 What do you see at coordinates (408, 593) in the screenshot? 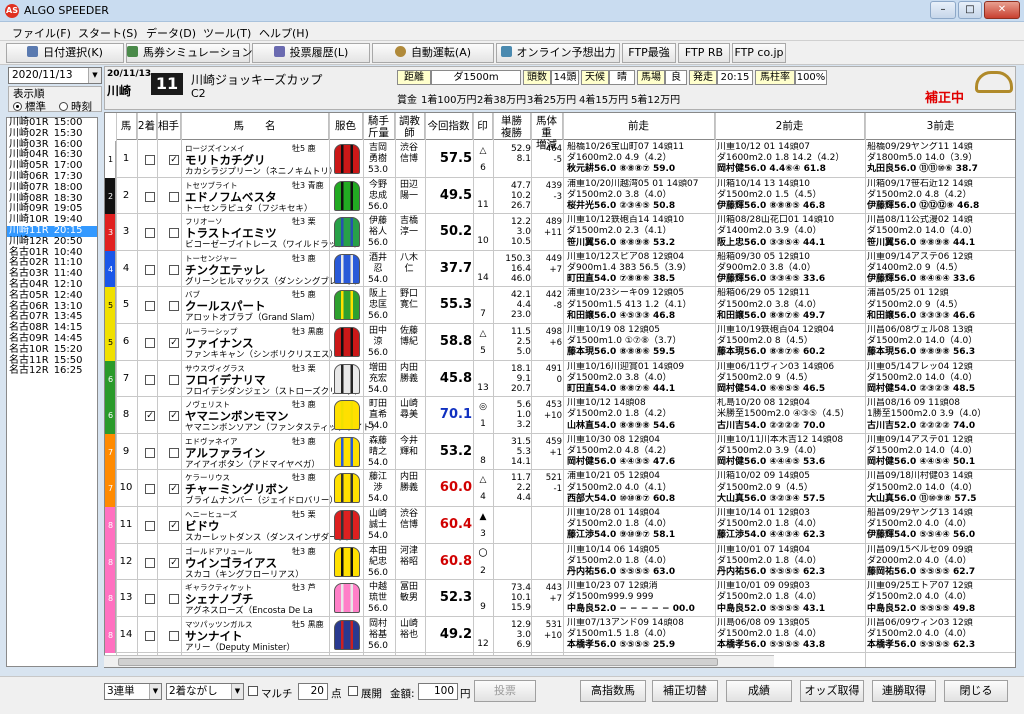
I see `trainer-name: 冨田 敏男` at bounding box center [408, 593].